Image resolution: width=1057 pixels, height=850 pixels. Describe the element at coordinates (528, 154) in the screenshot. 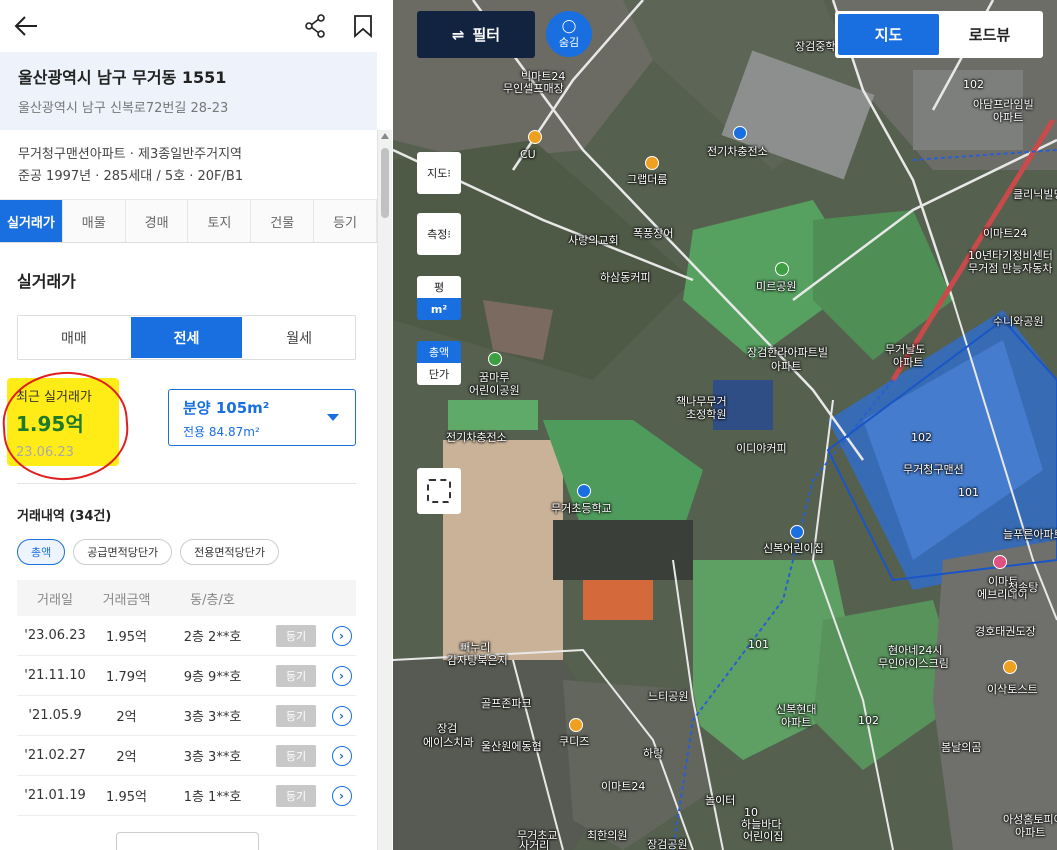

I see `map-label: CU` at that location.